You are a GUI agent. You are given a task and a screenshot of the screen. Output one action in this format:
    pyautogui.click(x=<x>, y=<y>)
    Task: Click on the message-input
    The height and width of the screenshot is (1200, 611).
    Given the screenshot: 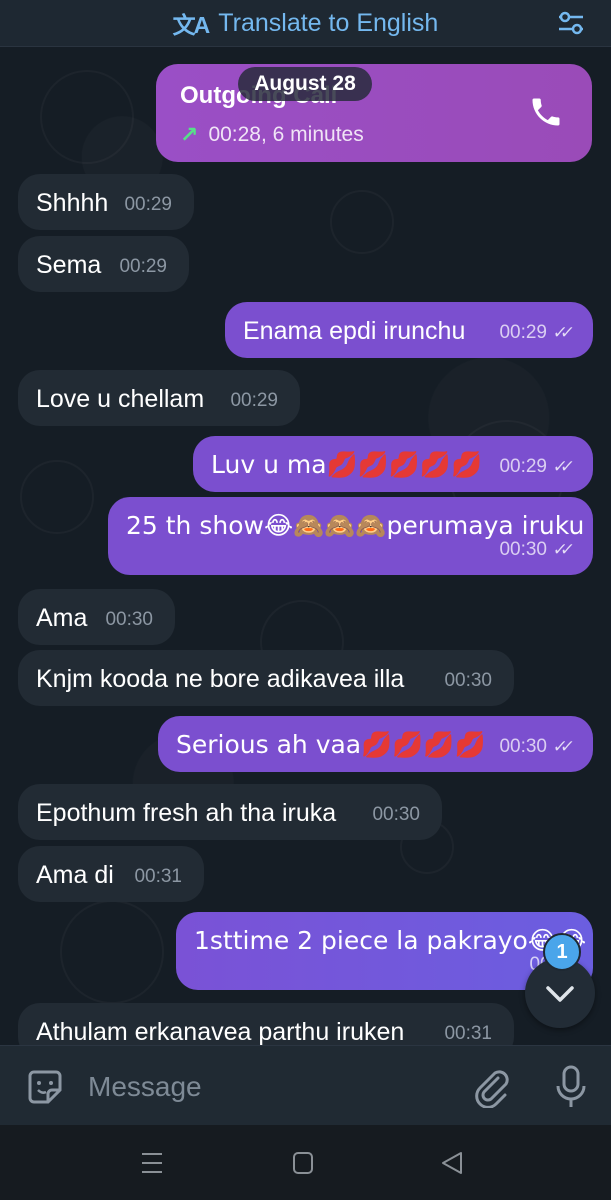 What is the action you would take?
    pyautogui.click(x=273, y=1087)
    